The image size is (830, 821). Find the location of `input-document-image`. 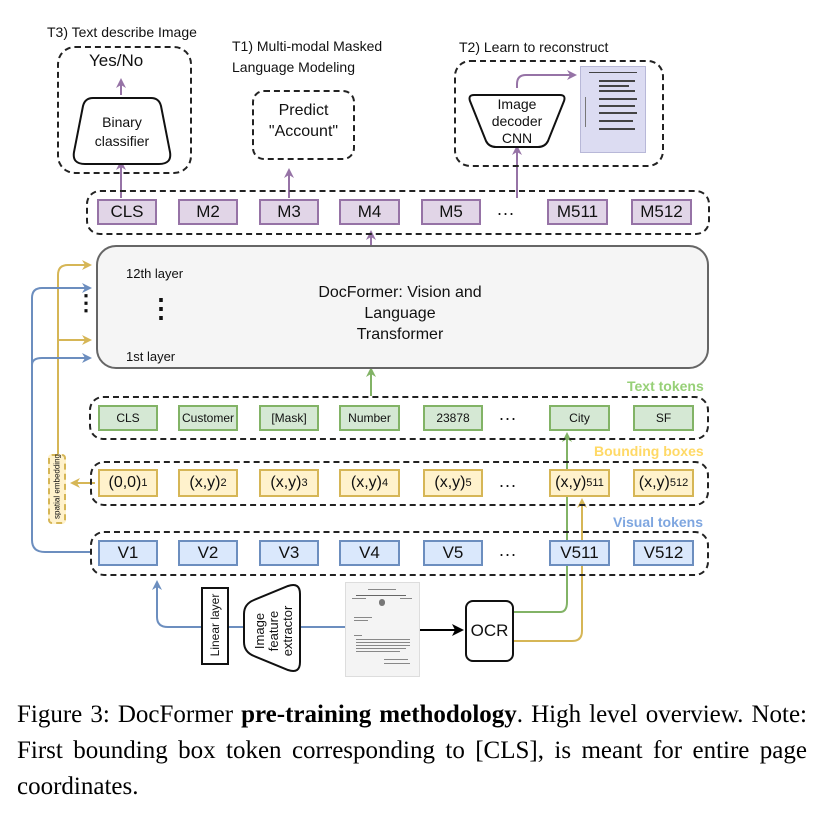

input-document-image is located at coordinates (382, 629).